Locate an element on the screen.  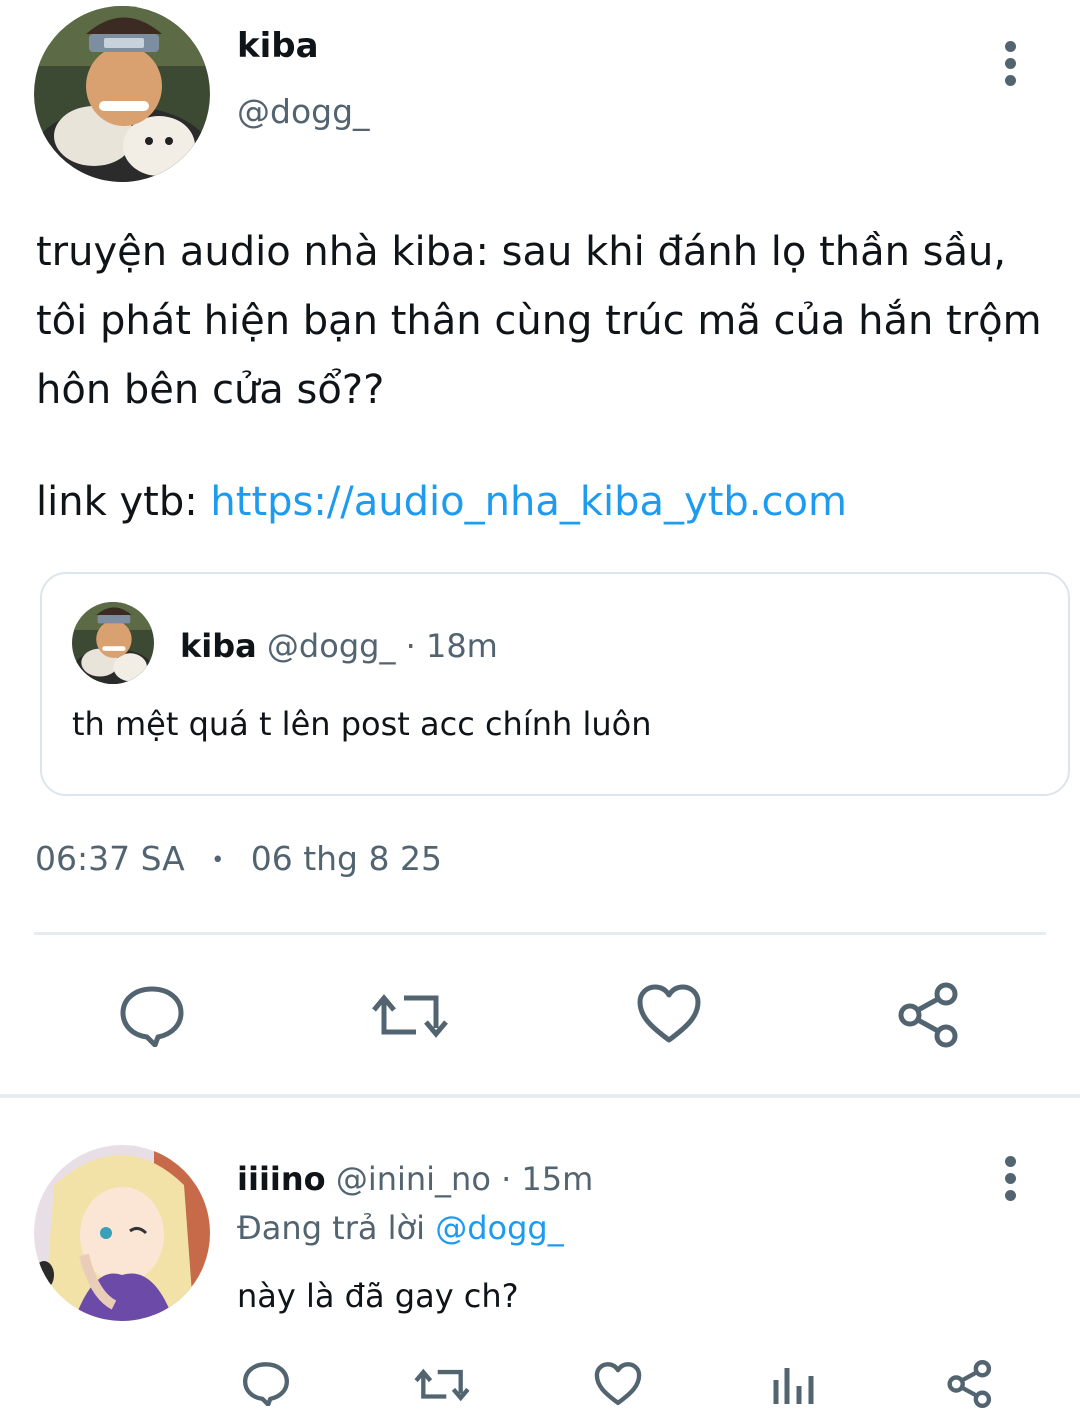
reply-author-name: iiiino is located at coordinates (281, 1179).